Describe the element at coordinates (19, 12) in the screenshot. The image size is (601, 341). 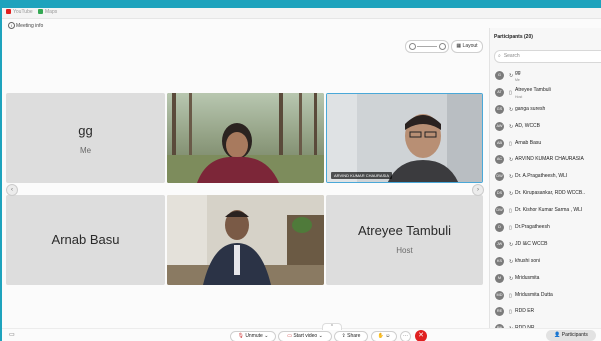
I see `bookmark-youtube: YouTube` at that location.